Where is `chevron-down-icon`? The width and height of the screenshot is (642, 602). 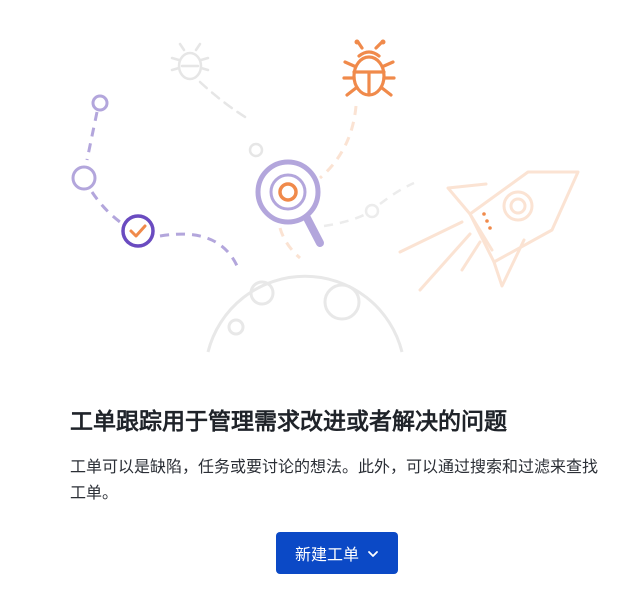
chevron-down-icon is located at coordinates (373, 554).